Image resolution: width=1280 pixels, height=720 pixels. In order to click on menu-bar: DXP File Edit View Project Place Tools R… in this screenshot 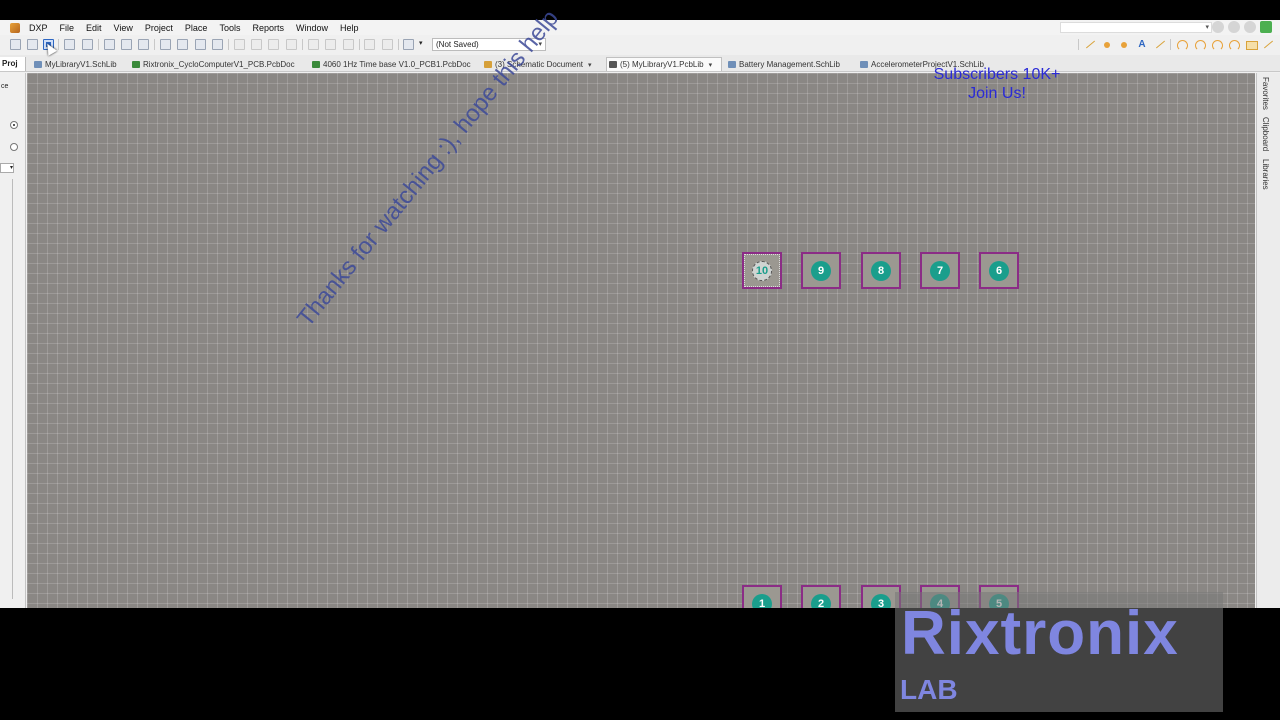, I will do `click(640, 27)`.